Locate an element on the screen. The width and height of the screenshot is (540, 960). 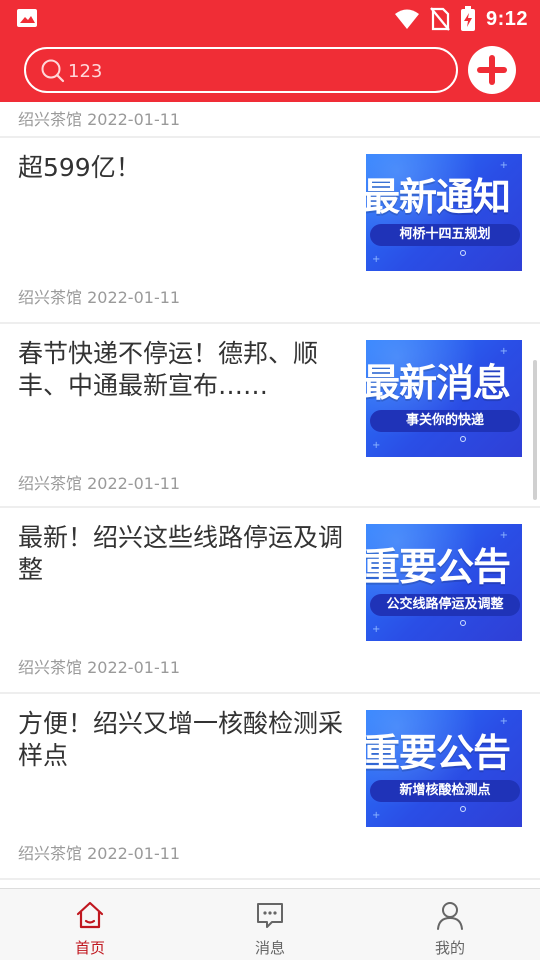
tab-messages: 消息 is located at coordinates (270, 924).